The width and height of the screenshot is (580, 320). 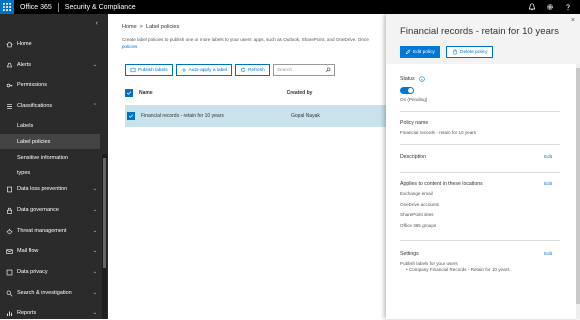 I want to click on nav-item-reports: Reports ⌄, so click(x=50, y=313).